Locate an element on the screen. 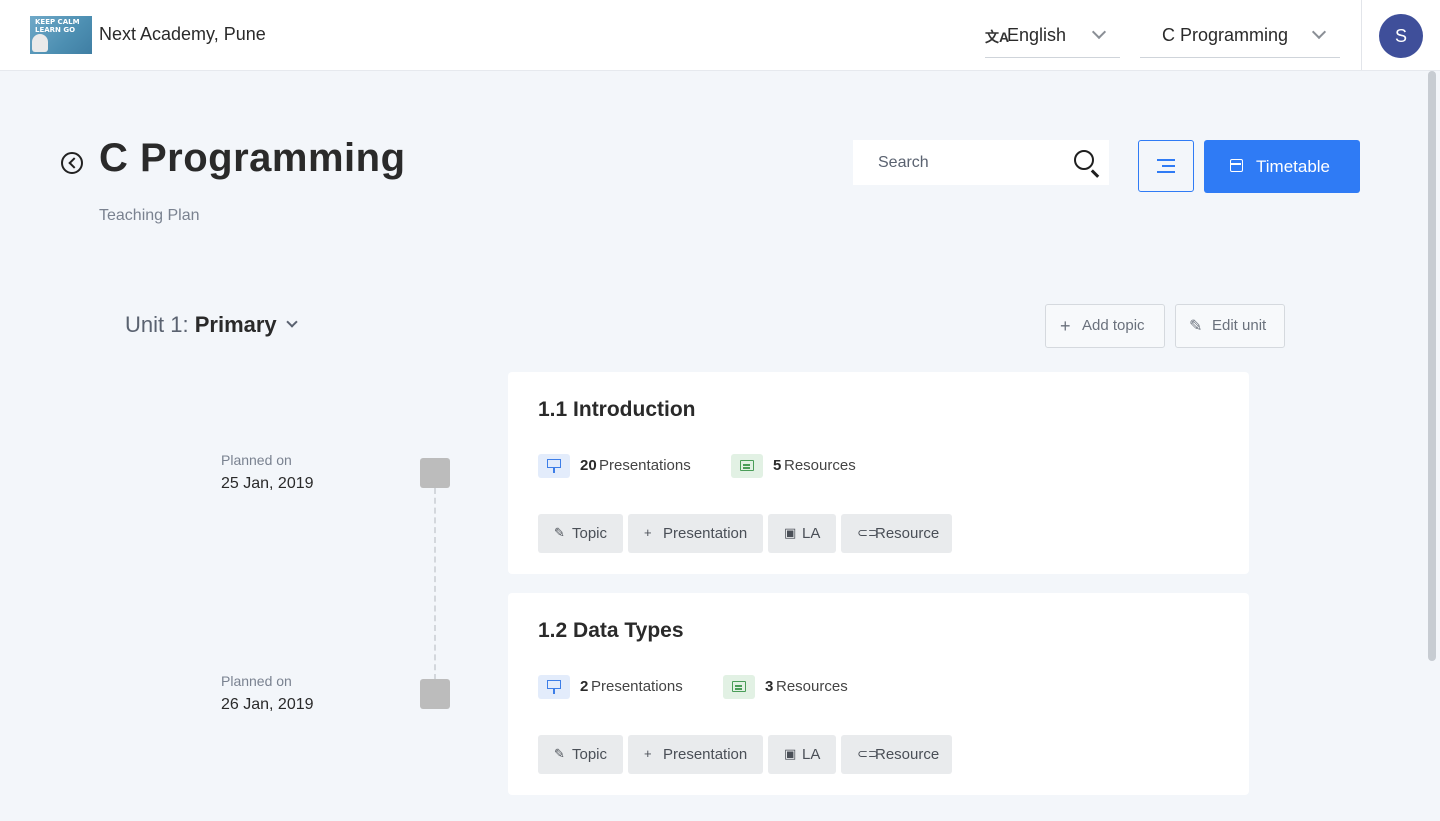 This screenshot has width=1440, height=821. search-icon is located at coordinates (1084, 160).